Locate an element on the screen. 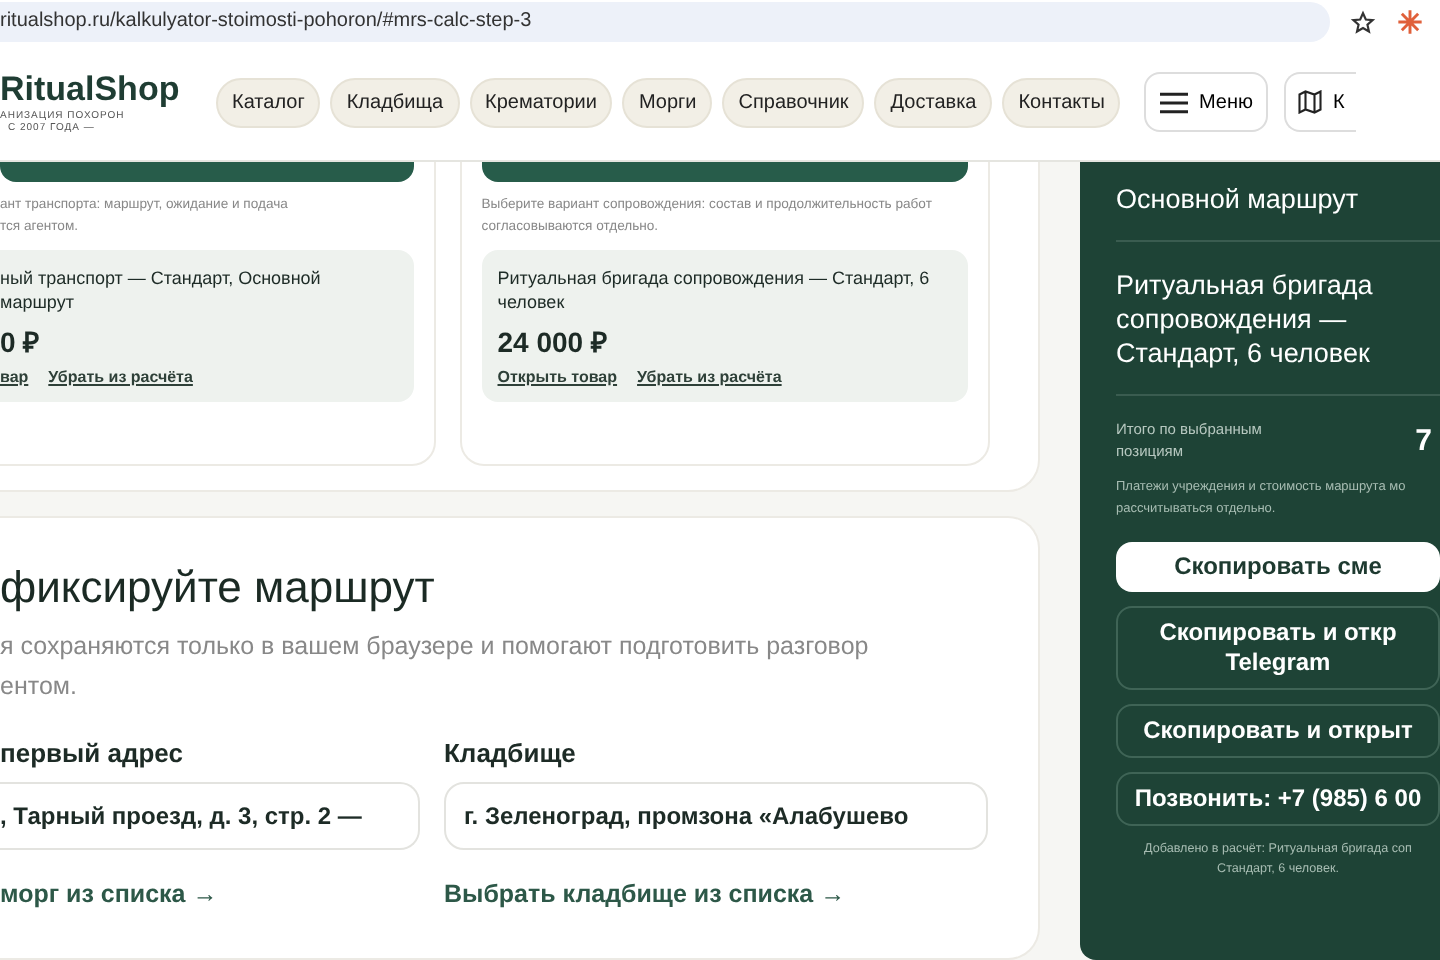 The height and width of the screenshot is (960, 1440). choose-link: Выбрать кладбище из списка → is located at coordinates (716, 894).